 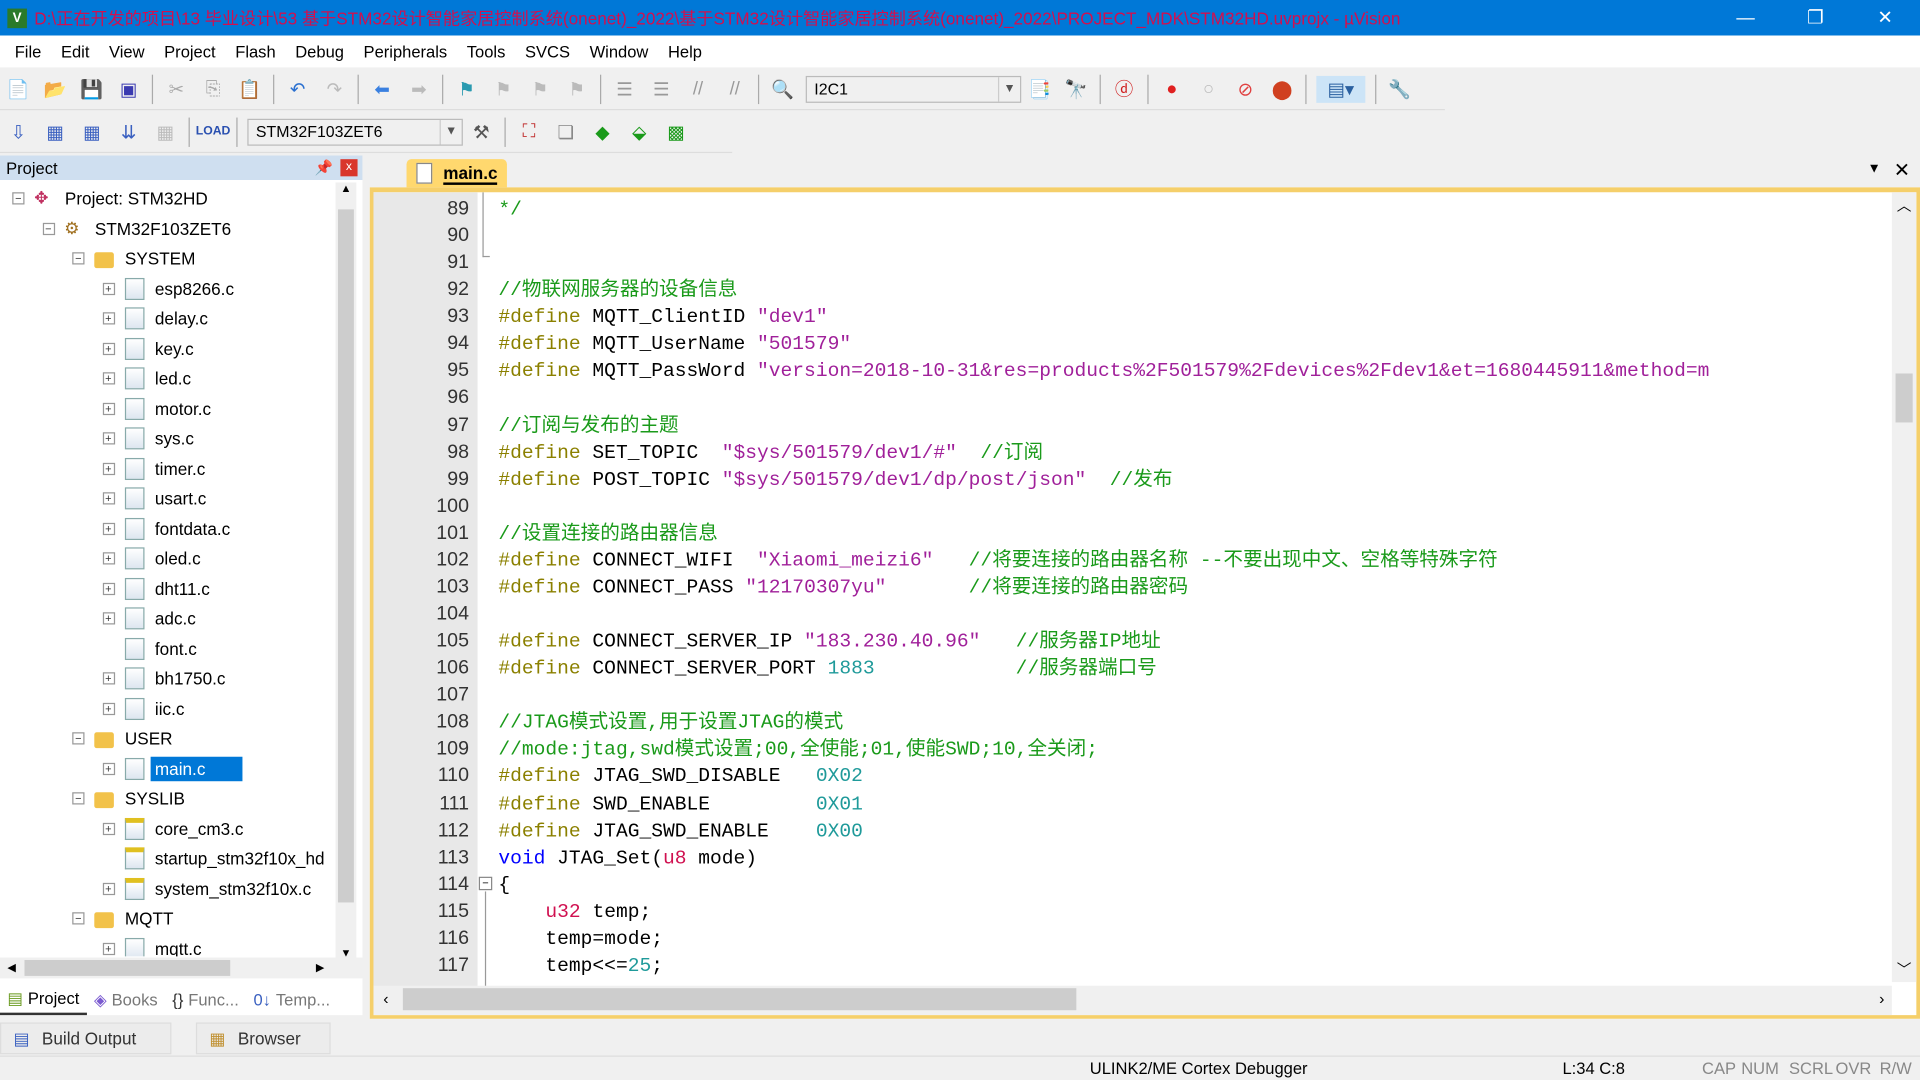 What do you see at coordinates (152, 946) in the screenshot?
I see `tree-item: + mqtt.c` at bounding box center [152, 946].